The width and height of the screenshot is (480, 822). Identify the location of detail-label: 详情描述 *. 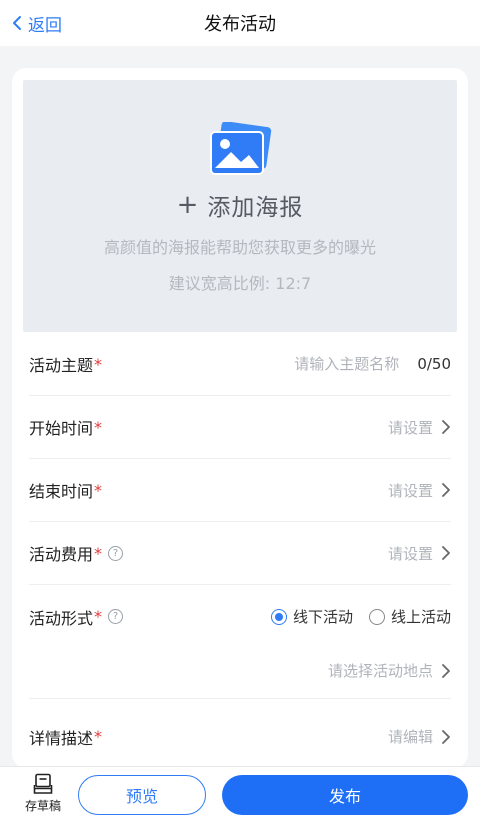
(65, 737).